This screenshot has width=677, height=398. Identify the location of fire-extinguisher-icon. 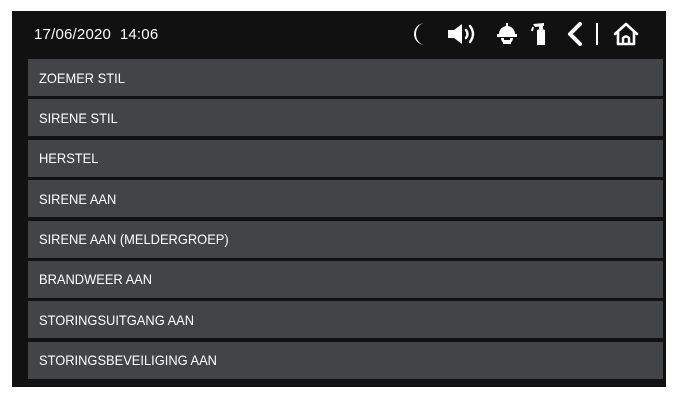
(541, 34).